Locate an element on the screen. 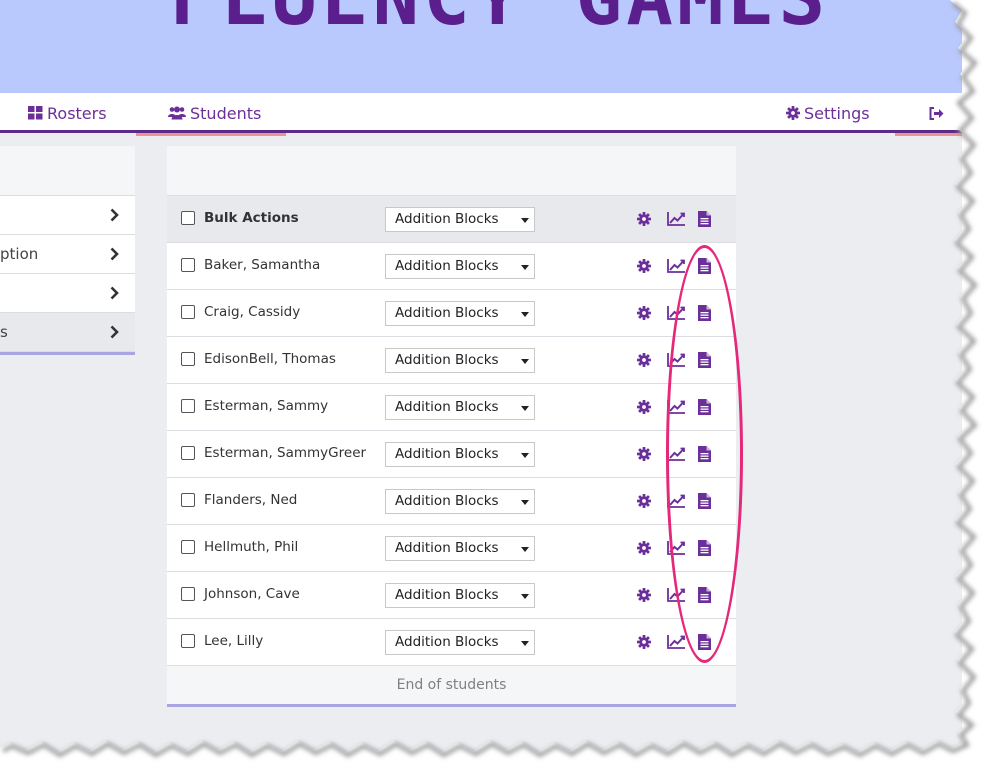  table-row: Hellmuth, Phil Addition Blocks is located at coordinates (451, 548).